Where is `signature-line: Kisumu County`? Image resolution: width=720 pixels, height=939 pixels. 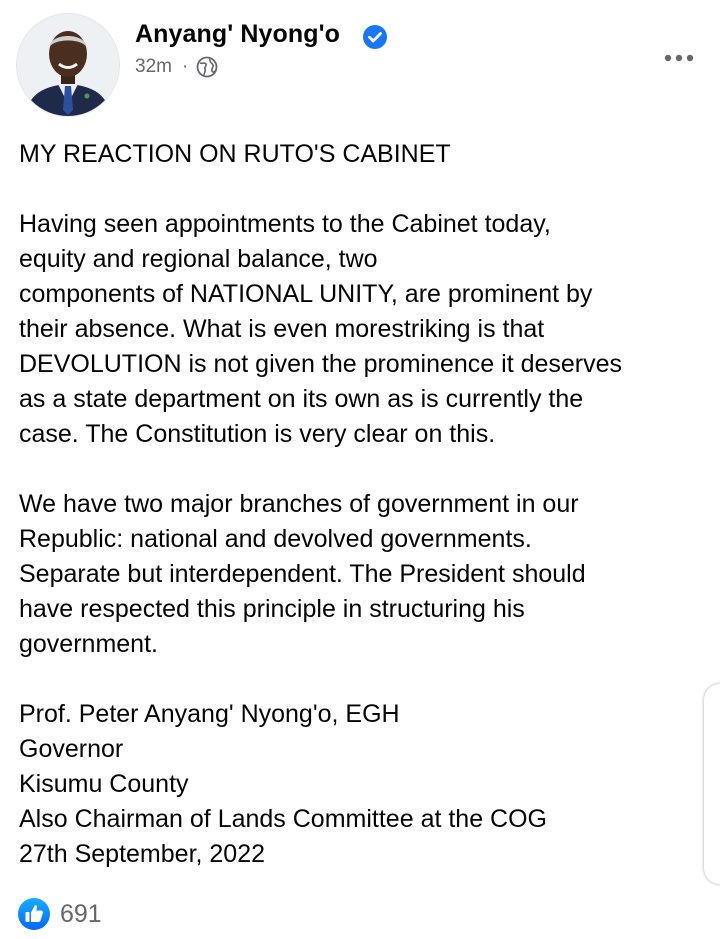
signature-line: Kisumu County is located at coordinates (104, 784).